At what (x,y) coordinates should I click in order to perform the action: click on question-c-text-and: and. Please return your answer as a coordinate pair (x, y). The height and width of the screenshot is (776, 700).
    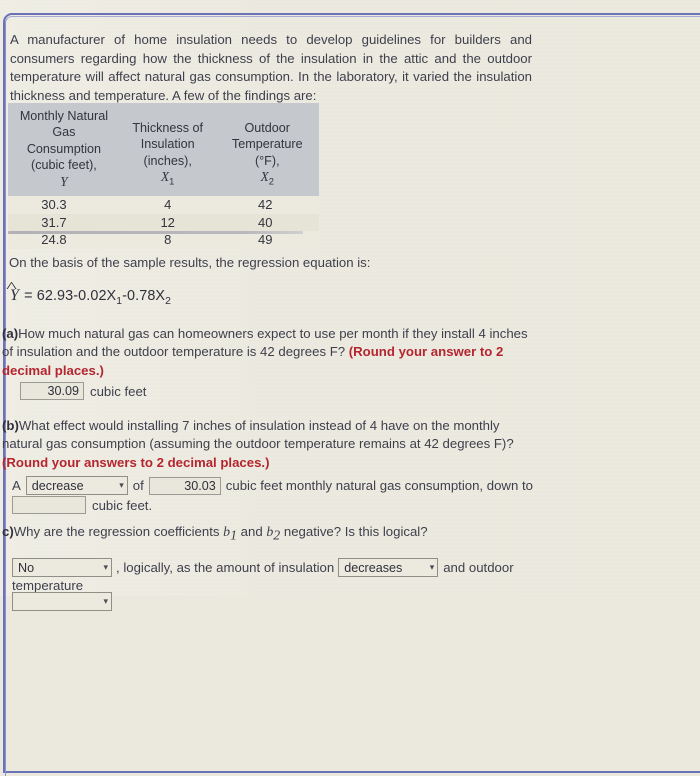
    Looking at the image, I should click on (252, 531).